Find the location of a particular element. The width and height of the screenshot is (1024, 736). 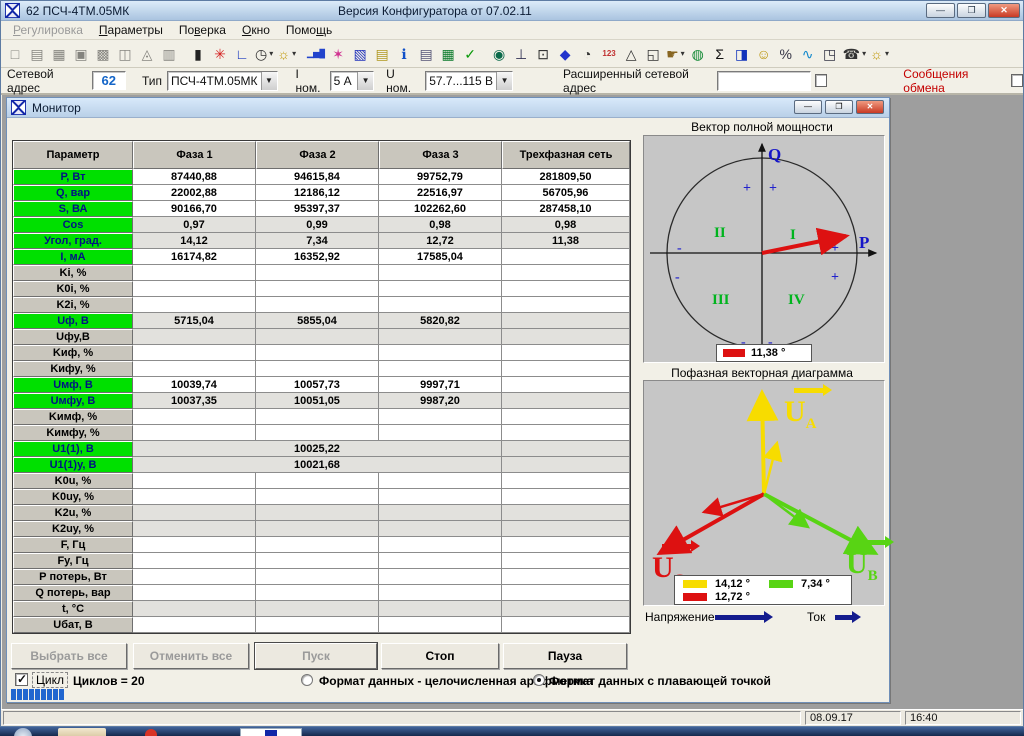

lamp2-icon: ☼ ▾ is located at coordinates (879, 54).